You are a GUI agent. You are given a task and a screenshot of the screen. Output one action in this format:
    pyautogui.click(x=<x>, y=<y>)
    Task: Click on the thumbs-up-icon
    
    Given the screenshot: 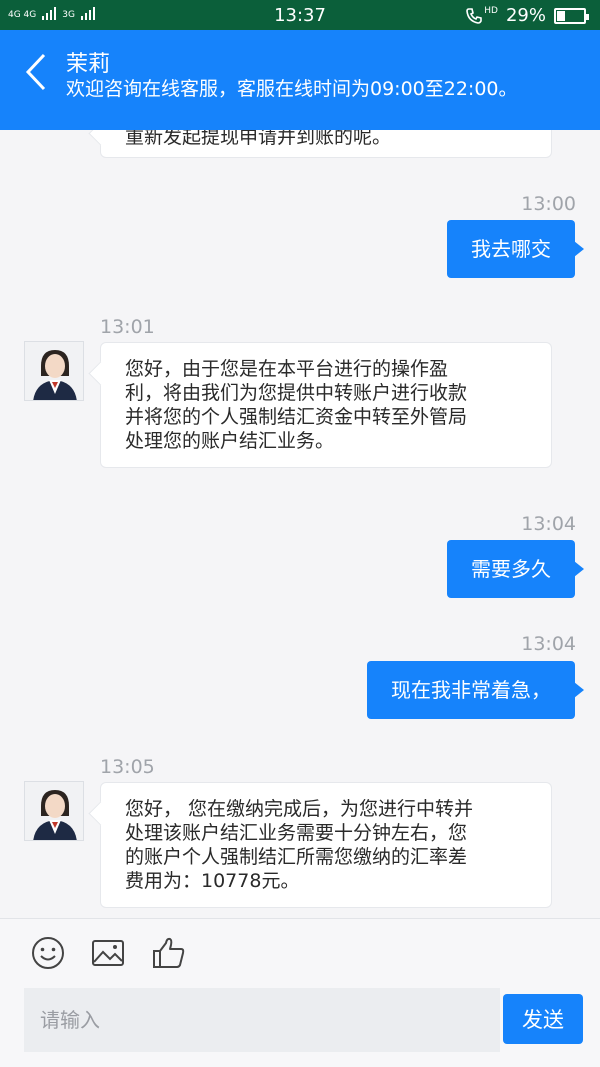 What is the action you would take?
    pyautogui.click(x=169, y=953)
    